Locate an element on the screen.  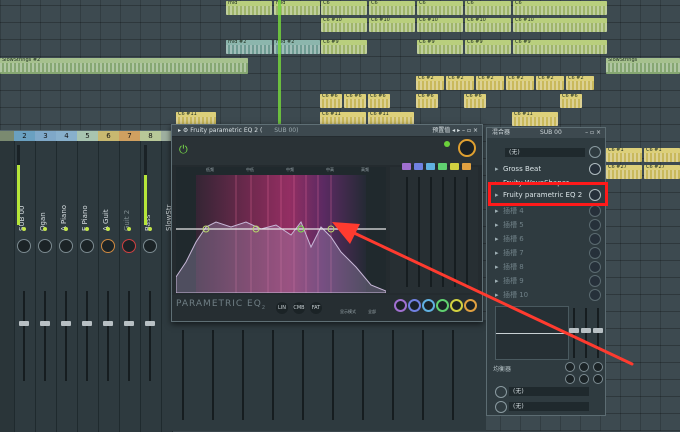
close-icon: – ▫ × is located at coordinates (593, 133).